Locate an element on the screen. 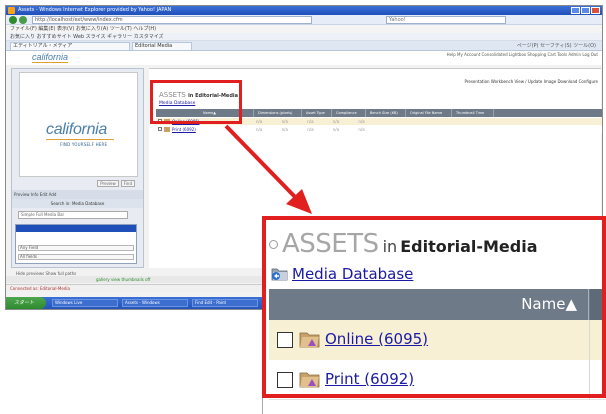  small-col: Original File Name is located at coordinates (430, 113).